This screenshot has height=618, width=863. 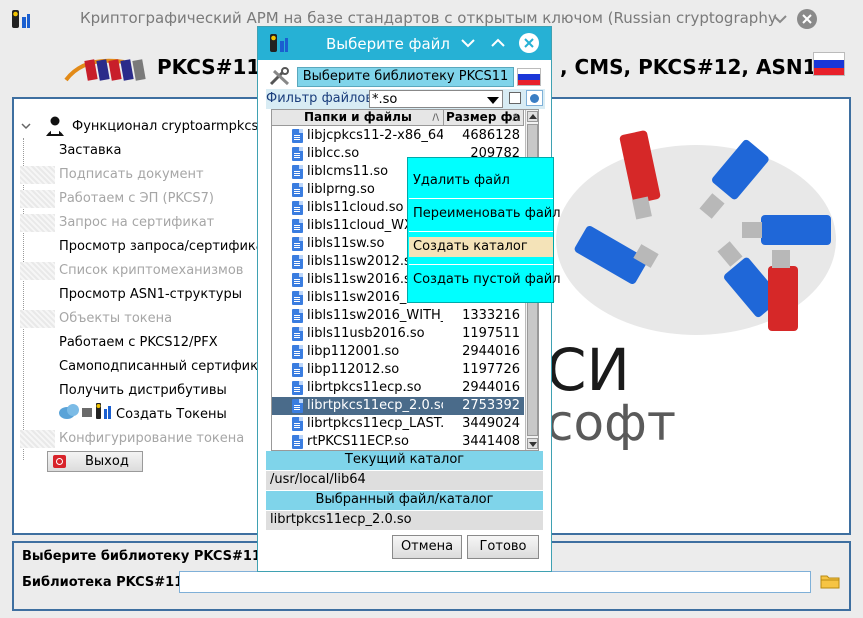 What do you see at coordinates (375, 135) in the screenshot?
I see `file-name: libjcpkcs11-2-x86_64.so` at bounding box center [375, 135].